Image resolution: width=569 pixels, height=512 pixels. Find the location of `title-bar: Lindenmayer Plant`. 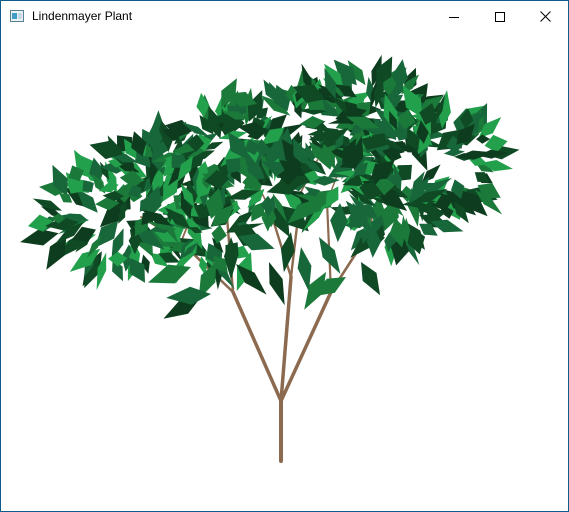

title-bar: Lindenmayer Plant is located at coordinates (284, 16).